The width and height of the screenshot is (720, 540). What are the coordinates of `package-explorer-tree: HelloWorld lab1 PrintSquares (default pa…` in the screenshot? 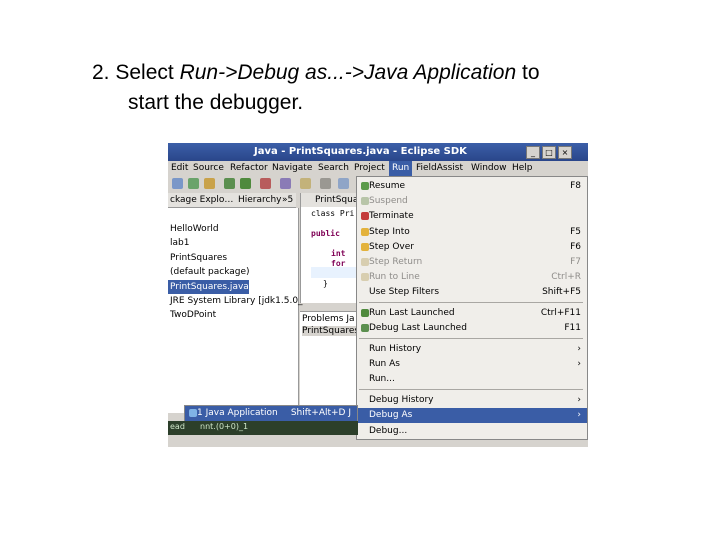 It's located at (235, 310).